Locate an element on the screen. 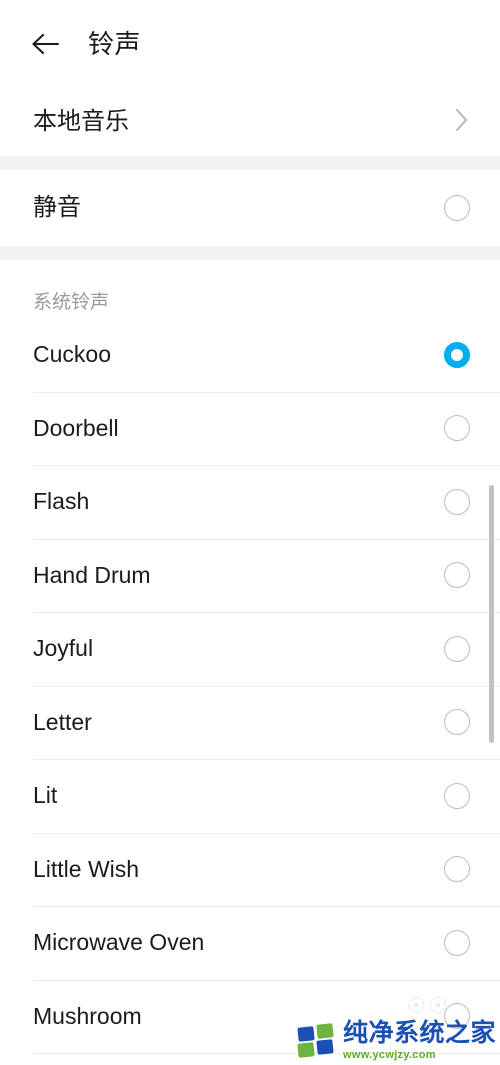  ringtone-label: Mushroom is located at coordinates (87, 1015).